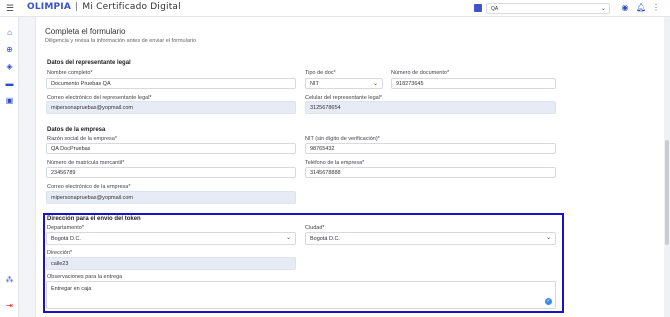  Describe the element at coordinates (420, 73) in the screenshot. I see `doc-number-label: Número de documento*` at that location.